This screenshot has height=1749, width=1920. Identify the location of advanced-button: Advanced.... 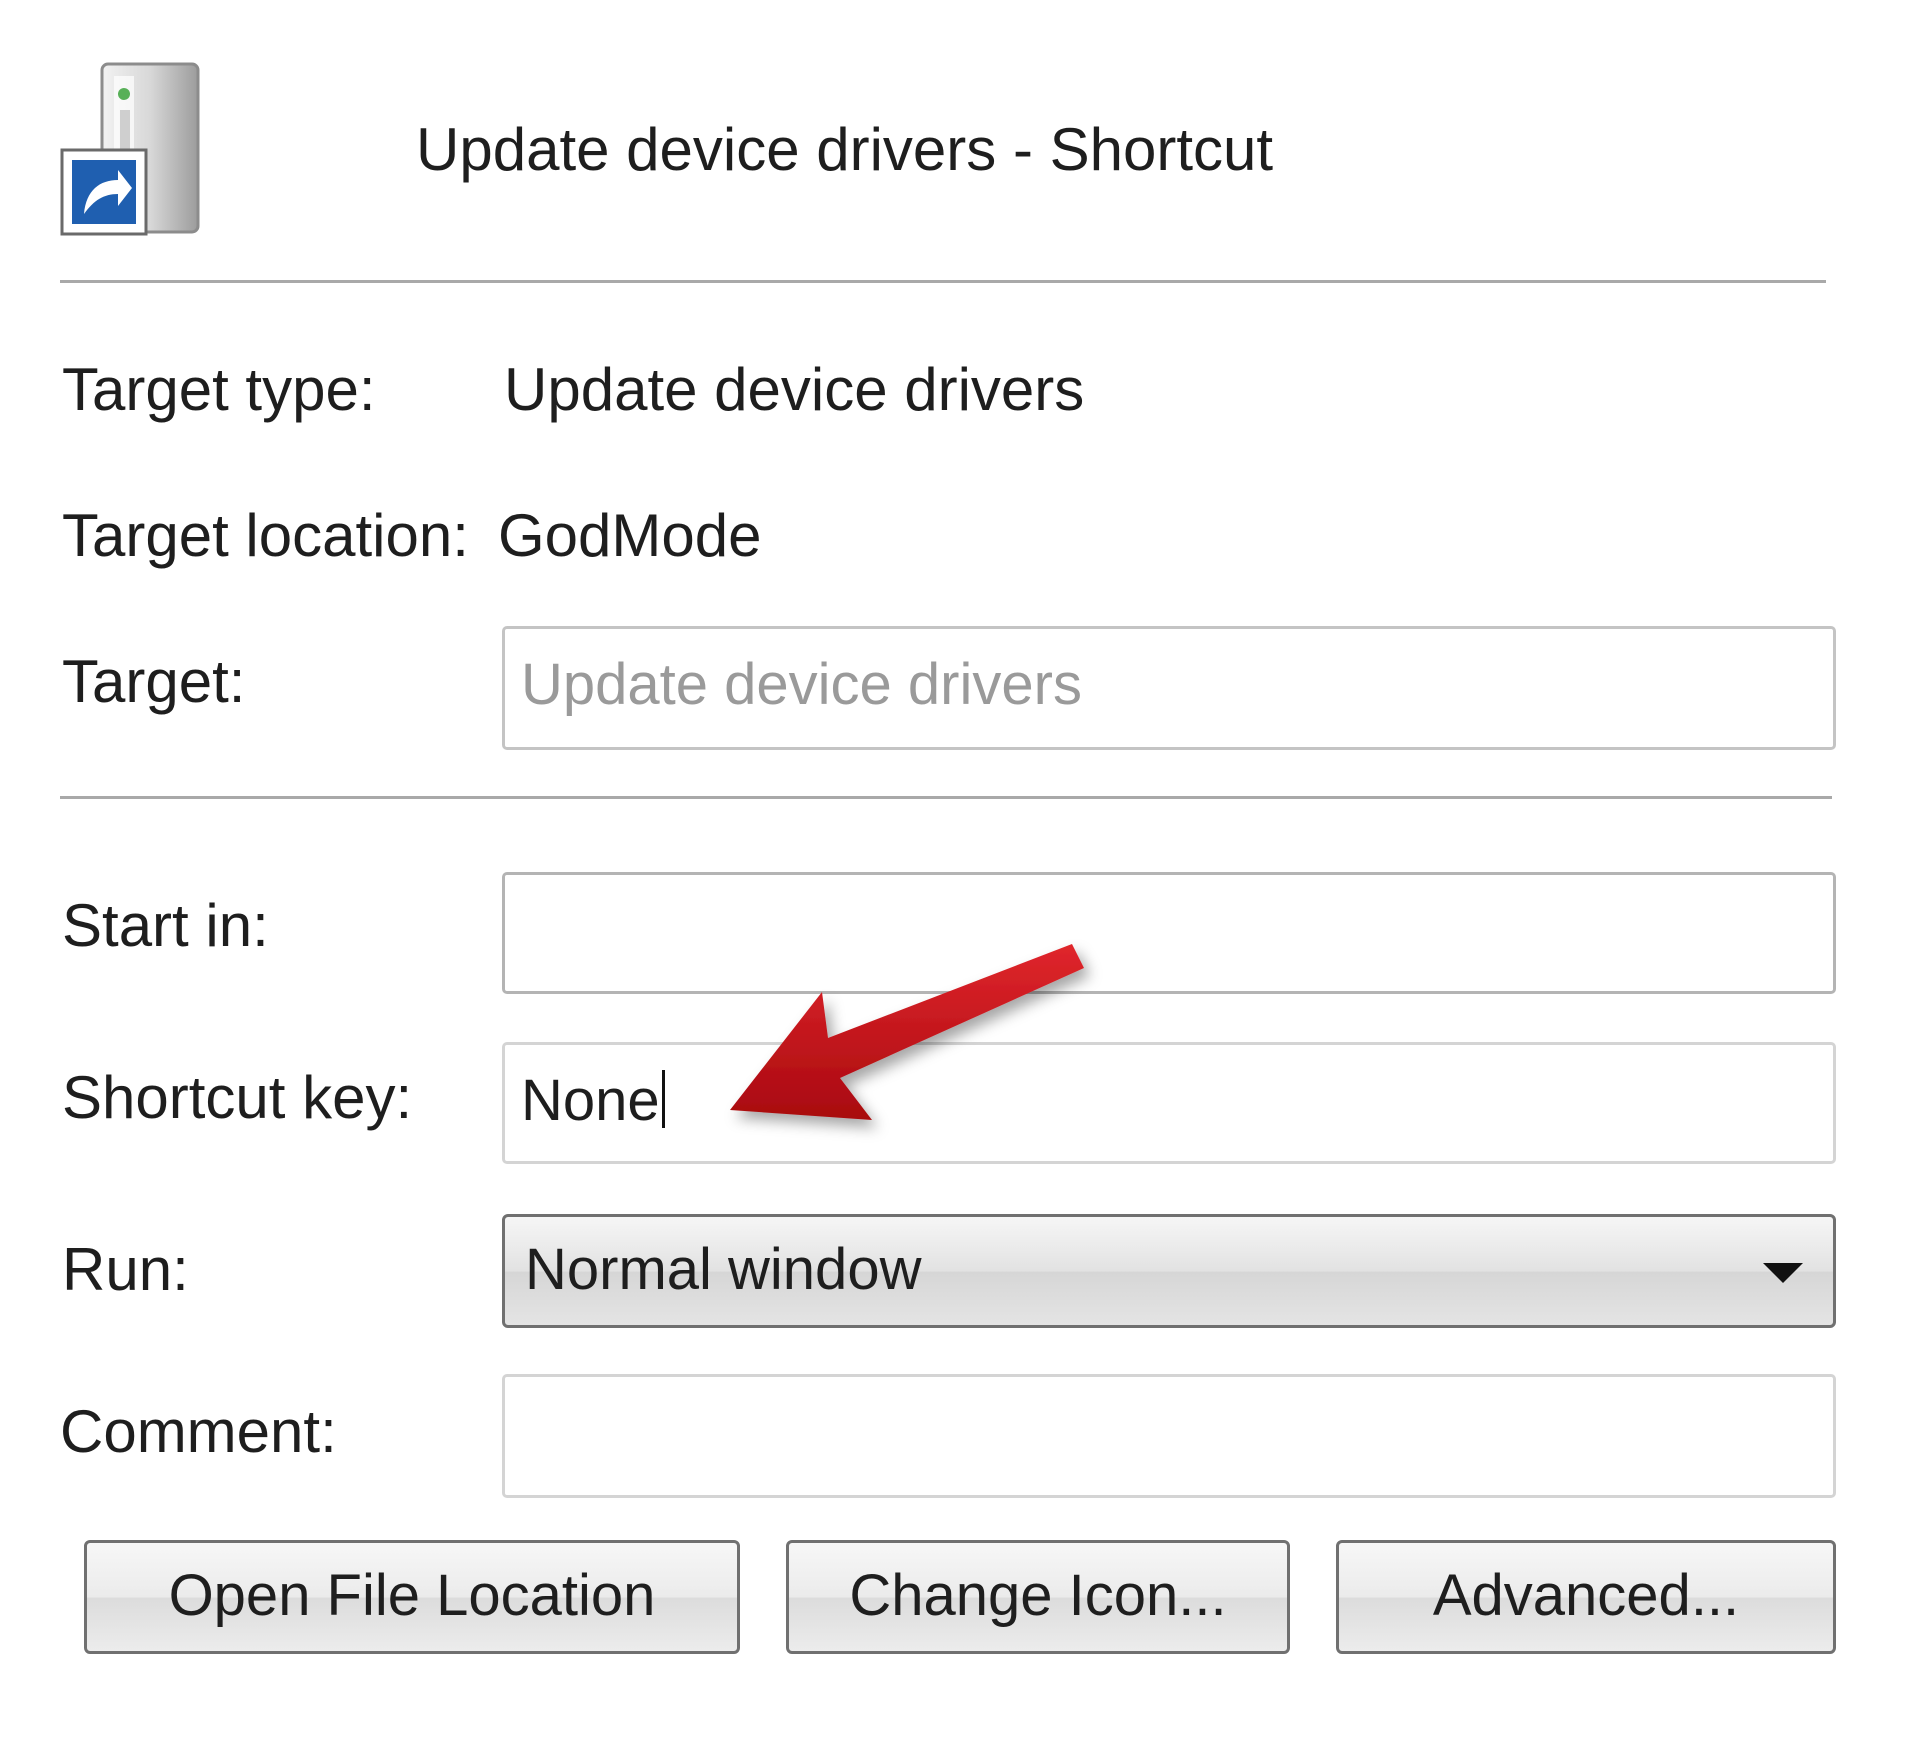
(1586, 1597).